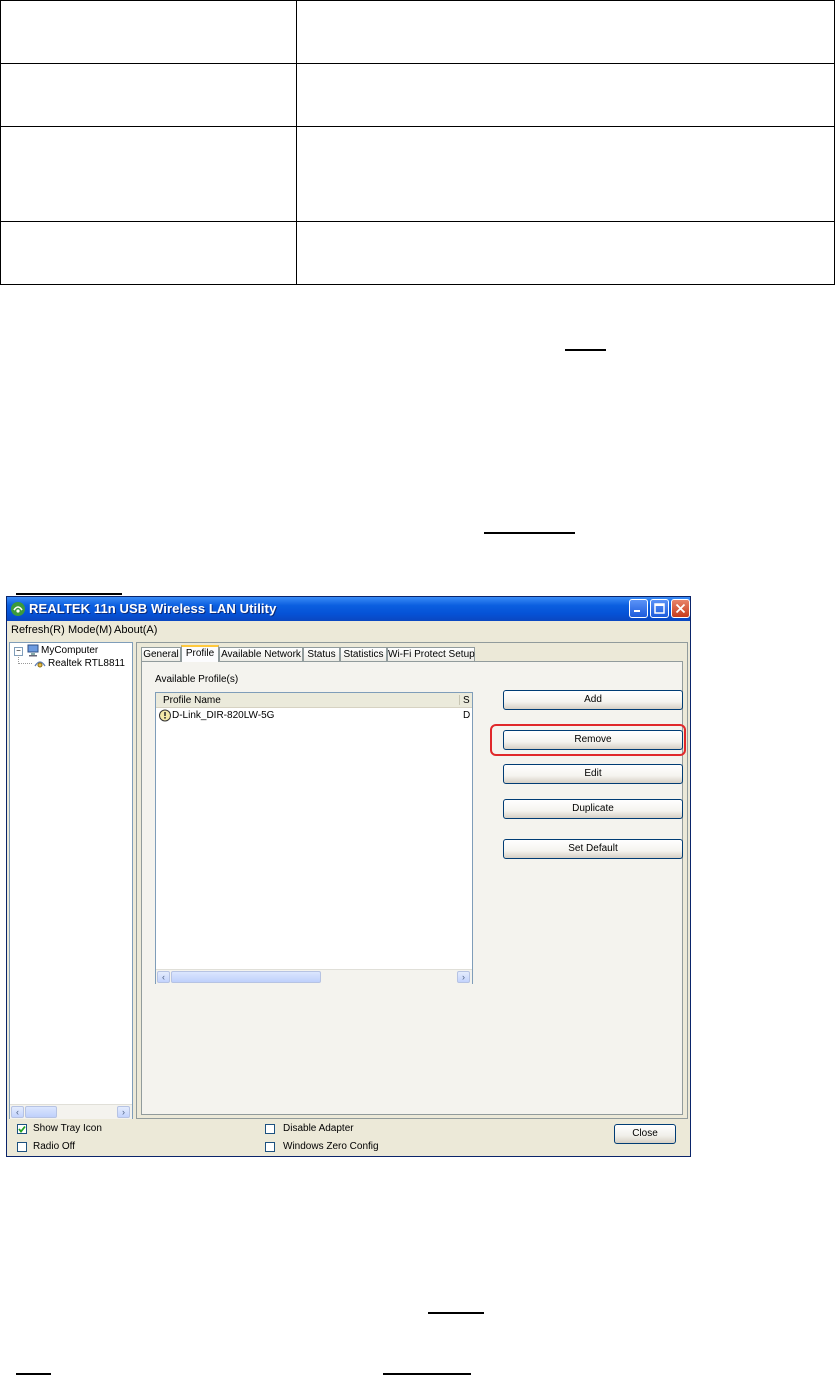  What do you see at coordinates (645, 1134) in the screenshot?
I see `close-button: Close` at bounding box center [645, 1134].